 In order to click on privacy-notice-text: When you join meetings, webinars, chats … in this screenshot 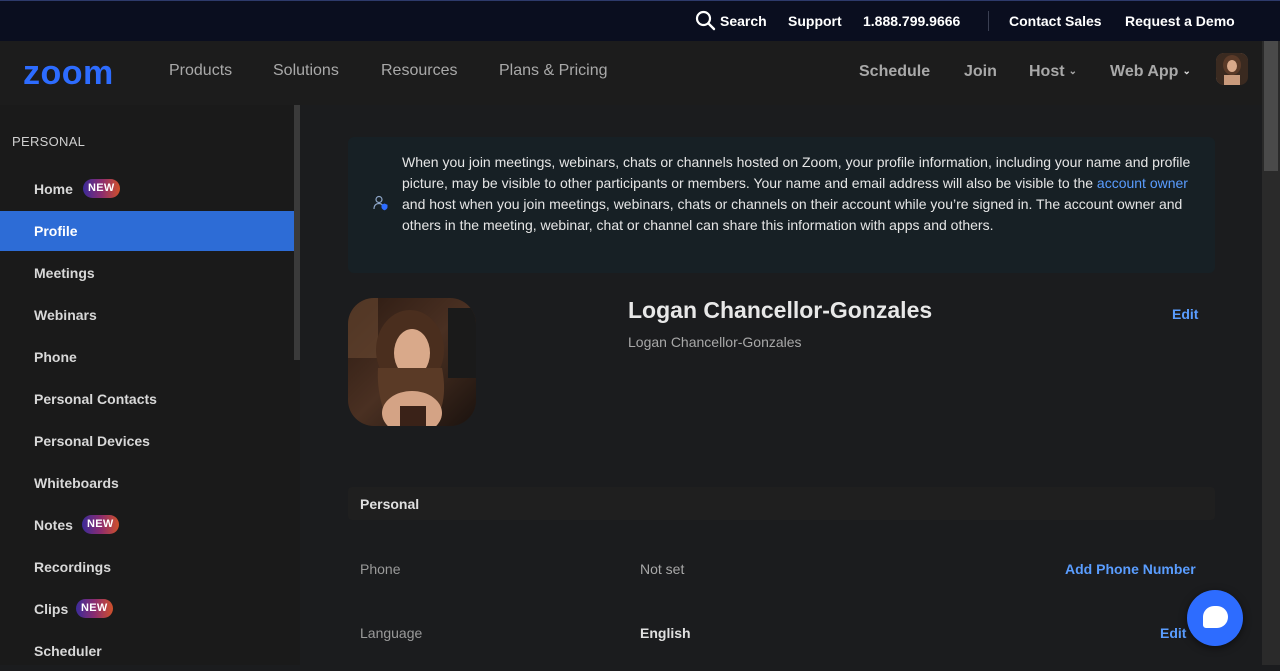, I will do `click(797, 194)`.